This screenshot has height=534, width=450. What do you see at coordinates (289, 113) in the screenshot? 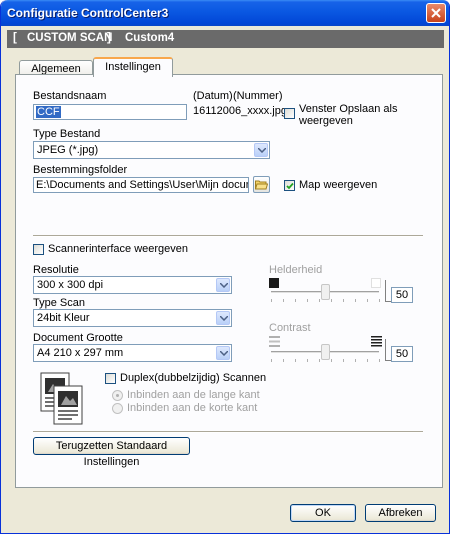
I see `save-window-checkbox` at bounding box center [289, 113].